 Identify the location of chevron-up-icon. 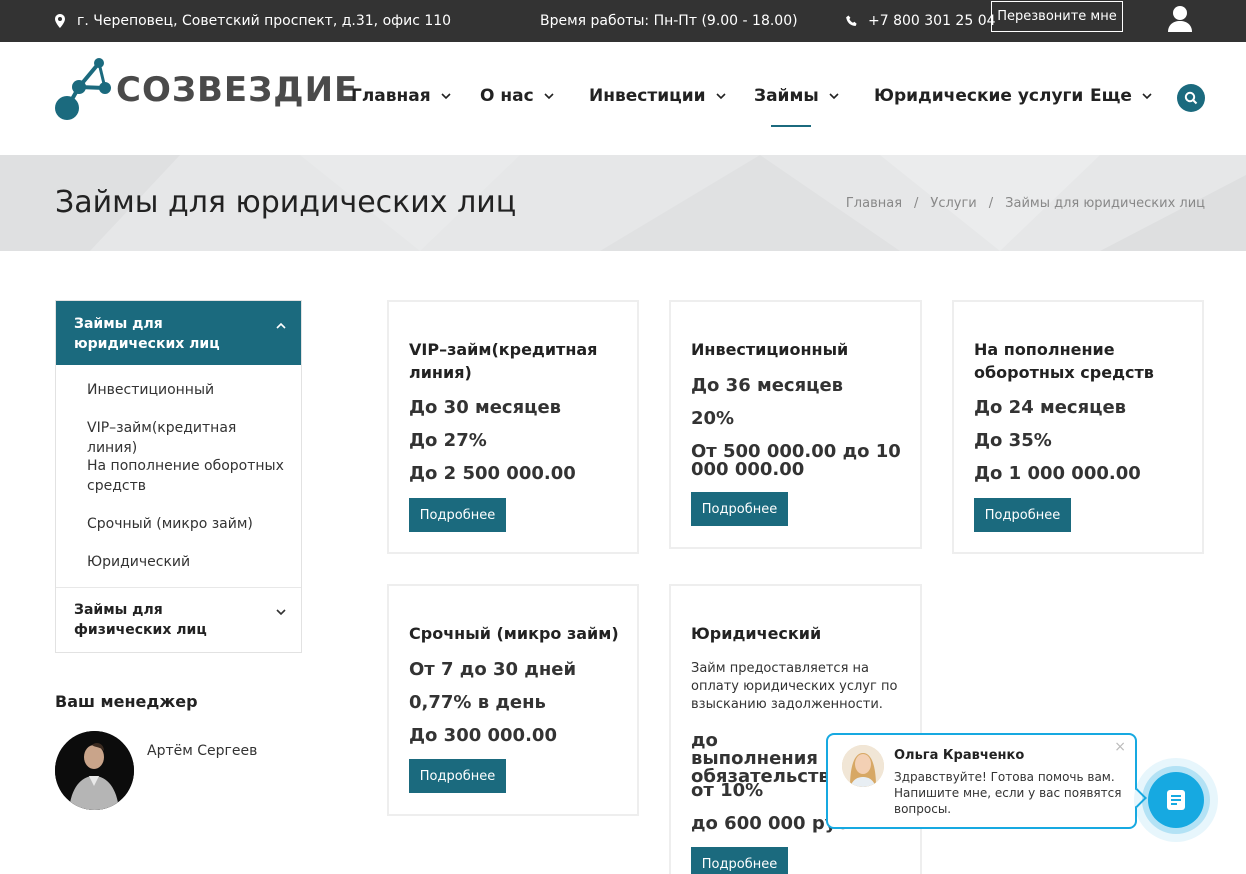
(281, 325).